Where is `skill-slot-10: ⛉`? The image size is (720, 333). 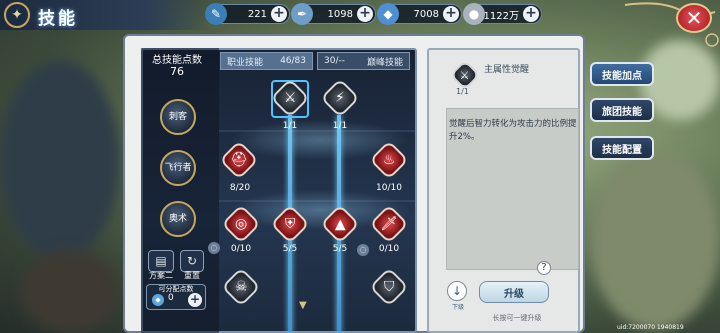
skill-slot-10: ⛉ is located at coordinates (389, 287).